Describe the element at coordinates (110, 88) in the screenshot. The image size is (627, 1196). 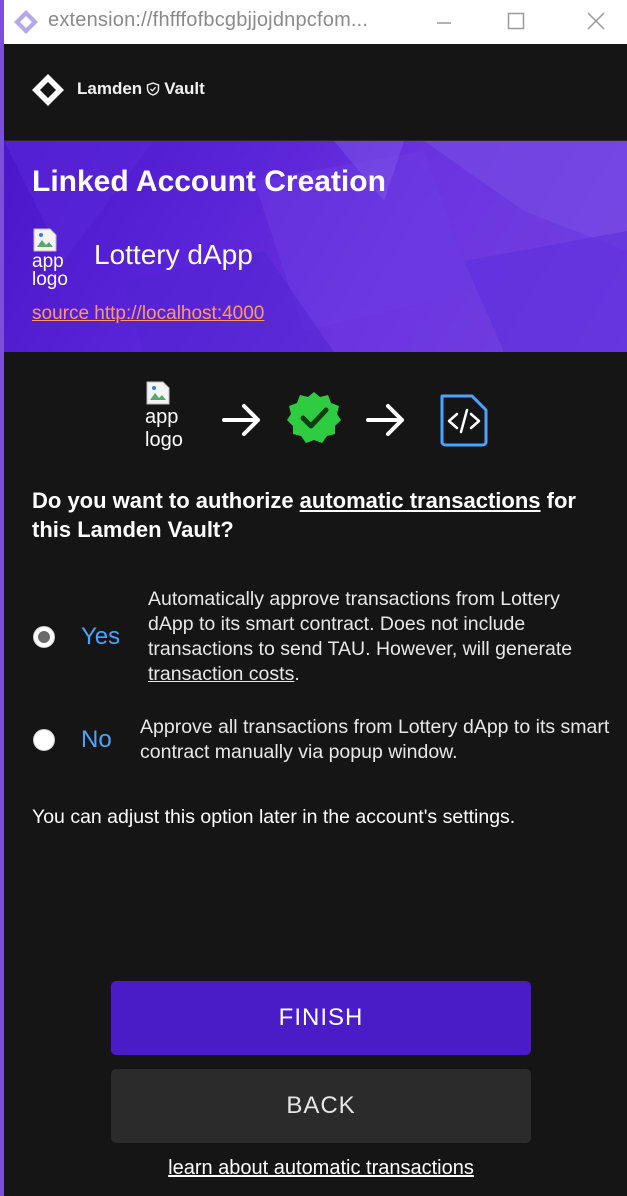
I see `brand-lamden: Lamden` at that location.